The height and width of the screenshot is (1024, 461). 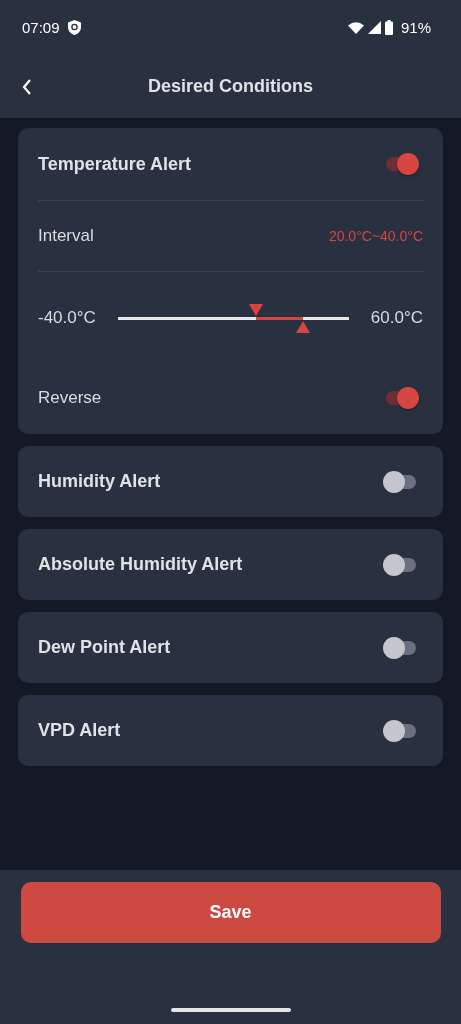 What do you see at coordinates (70, 398) in the screenshot?
I see `reverse-label: Reverse` at bounding box center [70, 398].